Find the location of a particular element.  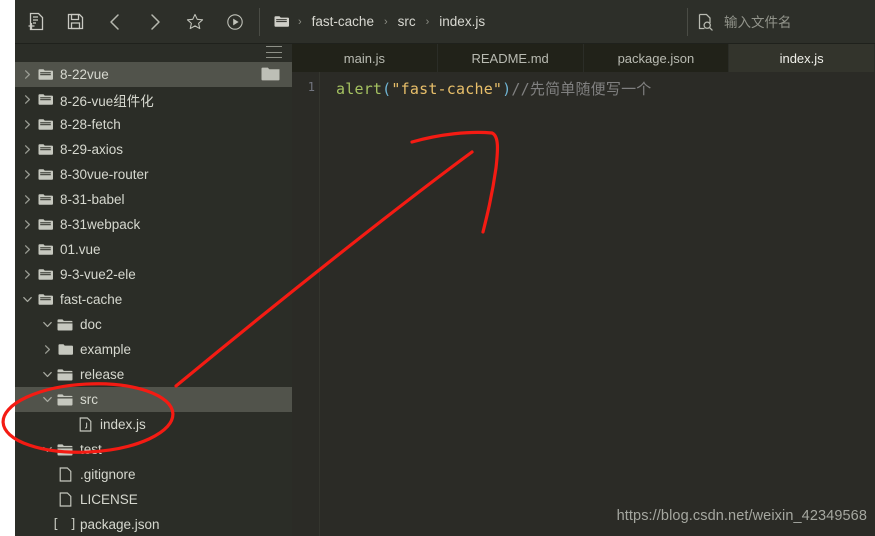

search-input is located at coordinates (798, 22).